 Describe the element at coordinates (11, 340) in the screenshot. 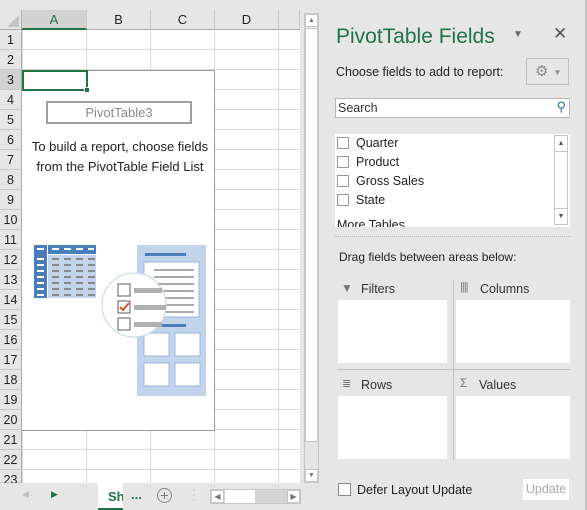

I see `row-header-16: 16` at that location.